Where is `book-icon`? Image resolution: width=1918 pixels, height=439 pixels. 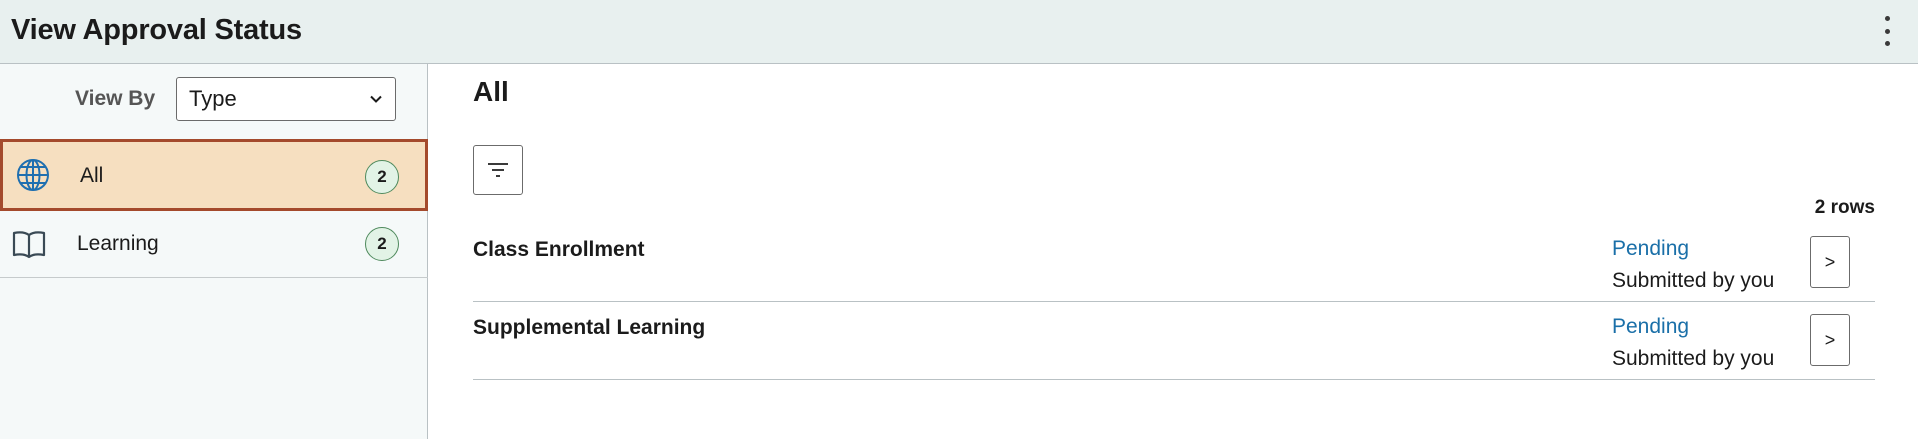
book-icon is located at coordinates (29, 245).